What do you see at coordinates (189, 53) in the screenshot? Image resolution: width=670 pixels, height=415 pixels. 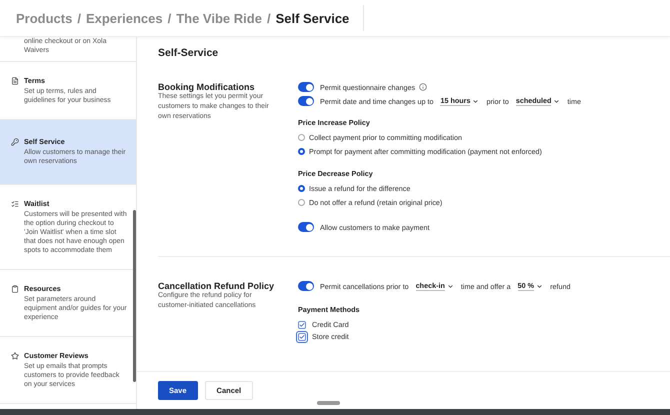 I see `page-title: Self-Service` at bounding box center [189, 53].